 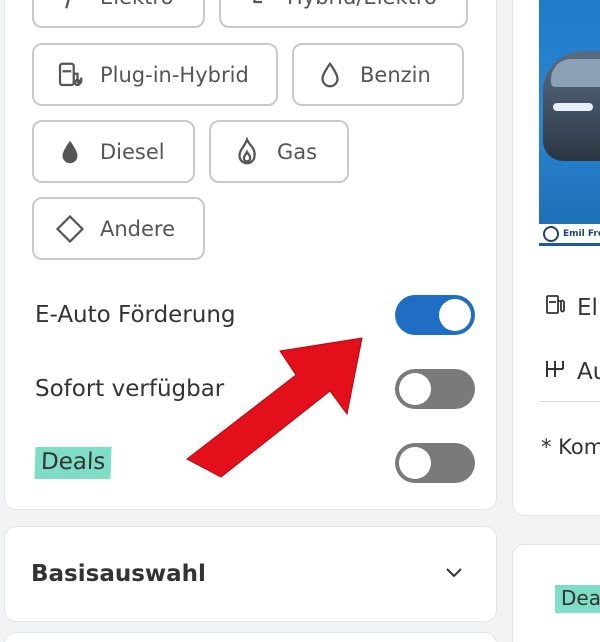 I want to click on dealer-logo-text: Emil Frey, so click(x=581, y=233).